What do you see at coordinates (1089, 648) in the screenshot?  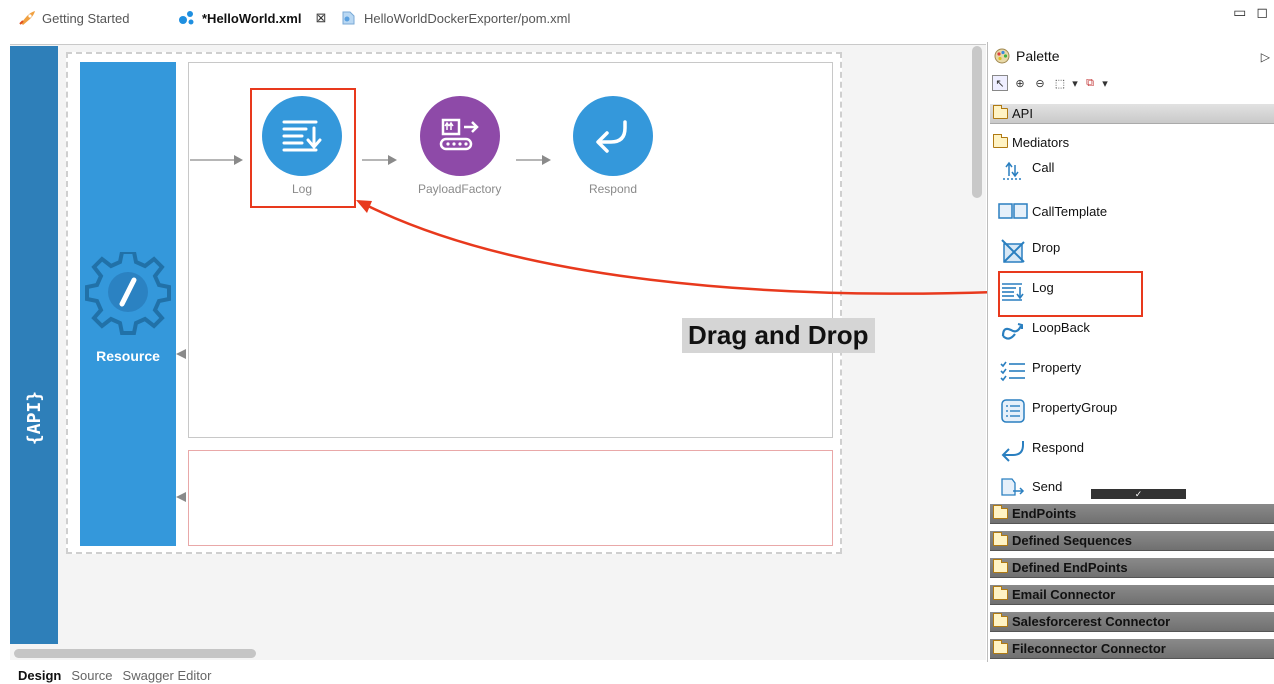 I see `drawer-label: Fileconnector Connector` at bounding box center [1089, 648].